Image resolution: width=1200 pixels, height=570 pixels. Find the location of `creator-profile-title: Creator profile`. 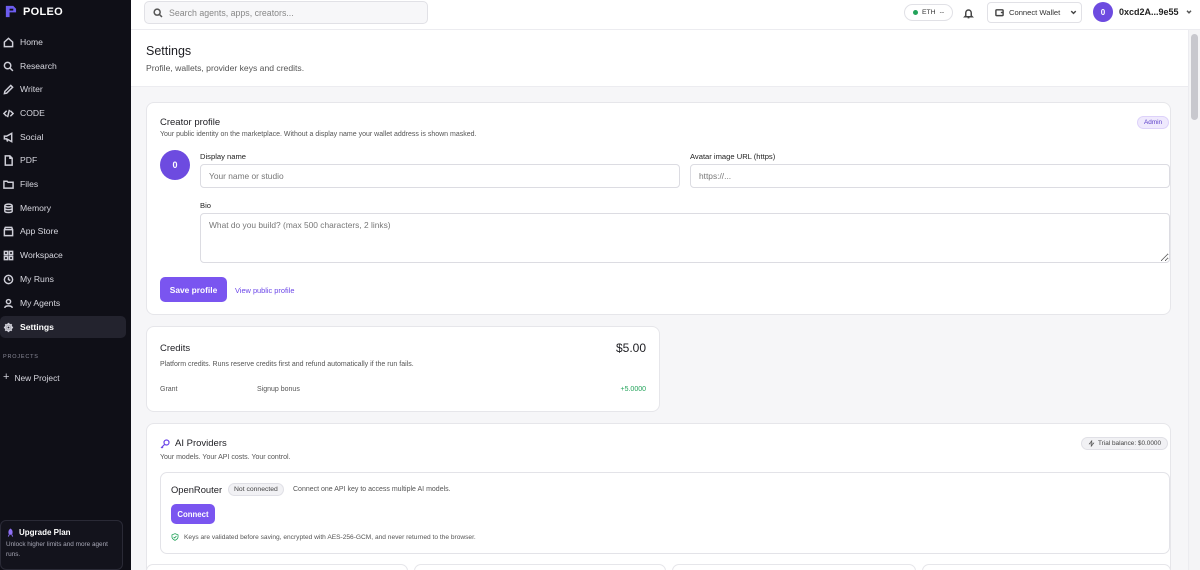

creator-profile-title: Creator profile is located at coordinates (190, 122).